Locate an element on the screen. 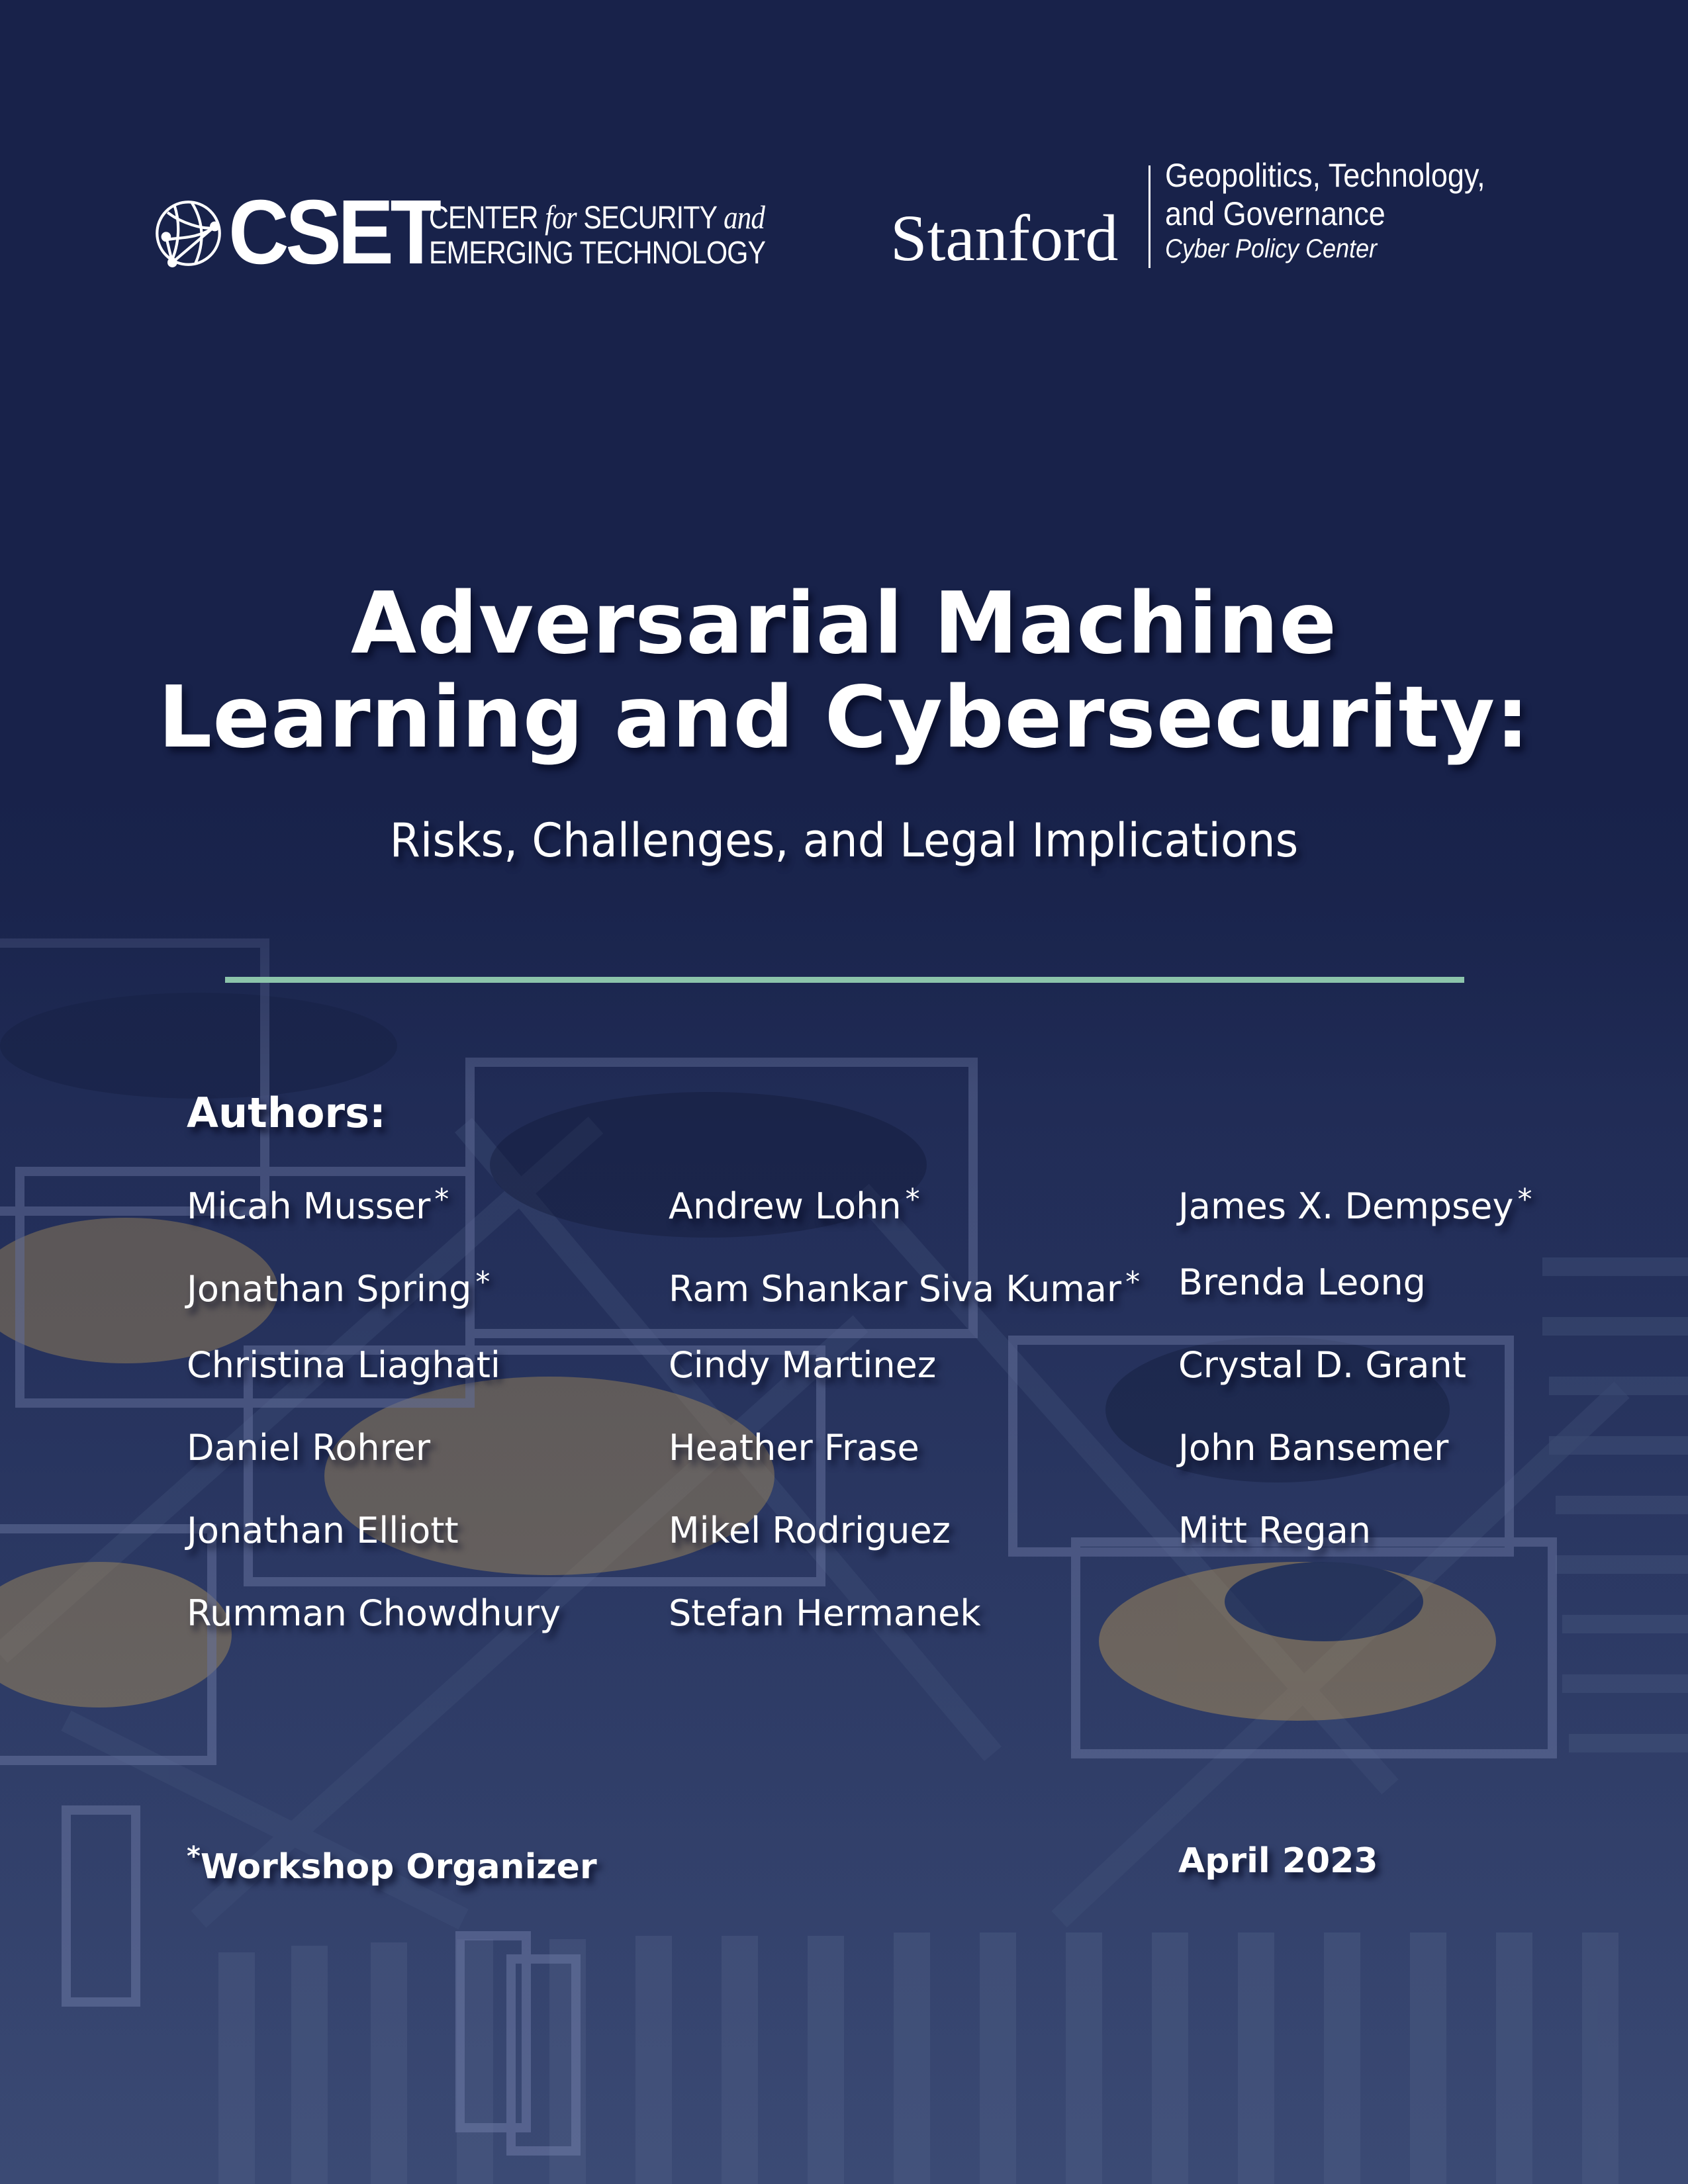  author-name-text: Stefan Hermanek is located at coordinates (825, 1613).